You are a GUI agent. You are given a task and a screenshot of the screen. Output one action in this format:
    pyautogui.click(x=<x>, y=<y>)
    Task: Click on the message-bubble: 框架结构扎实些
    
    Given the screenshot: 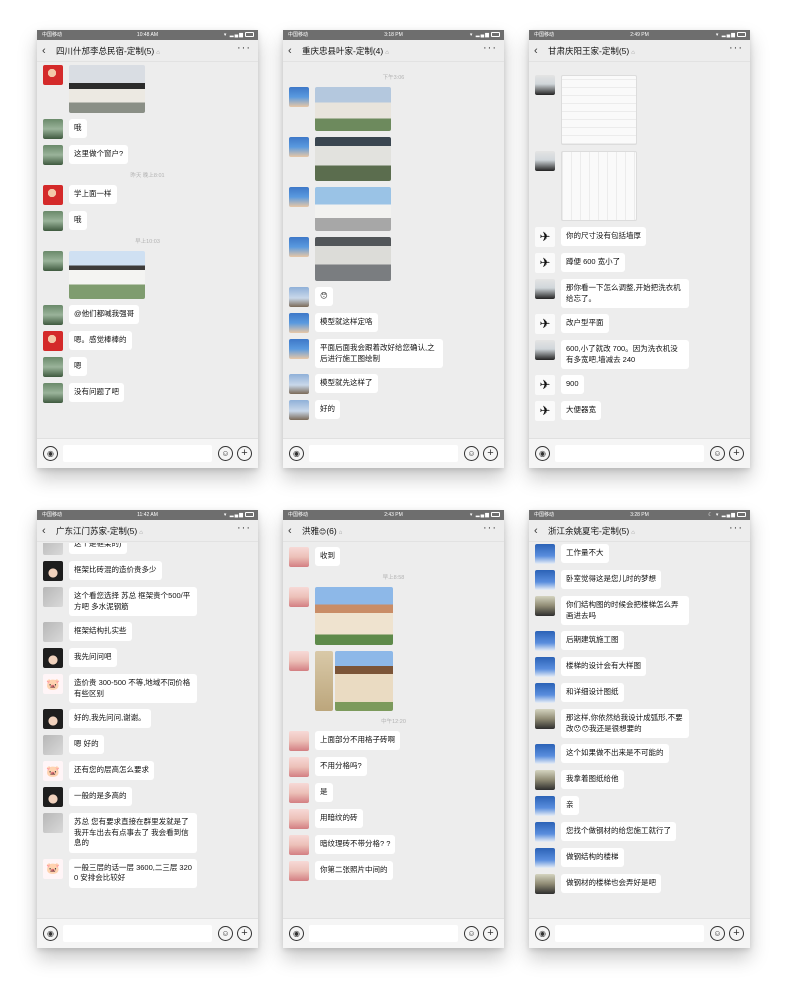 What is the action you would take?
    pyautogui.click(x=100, y=631)
    